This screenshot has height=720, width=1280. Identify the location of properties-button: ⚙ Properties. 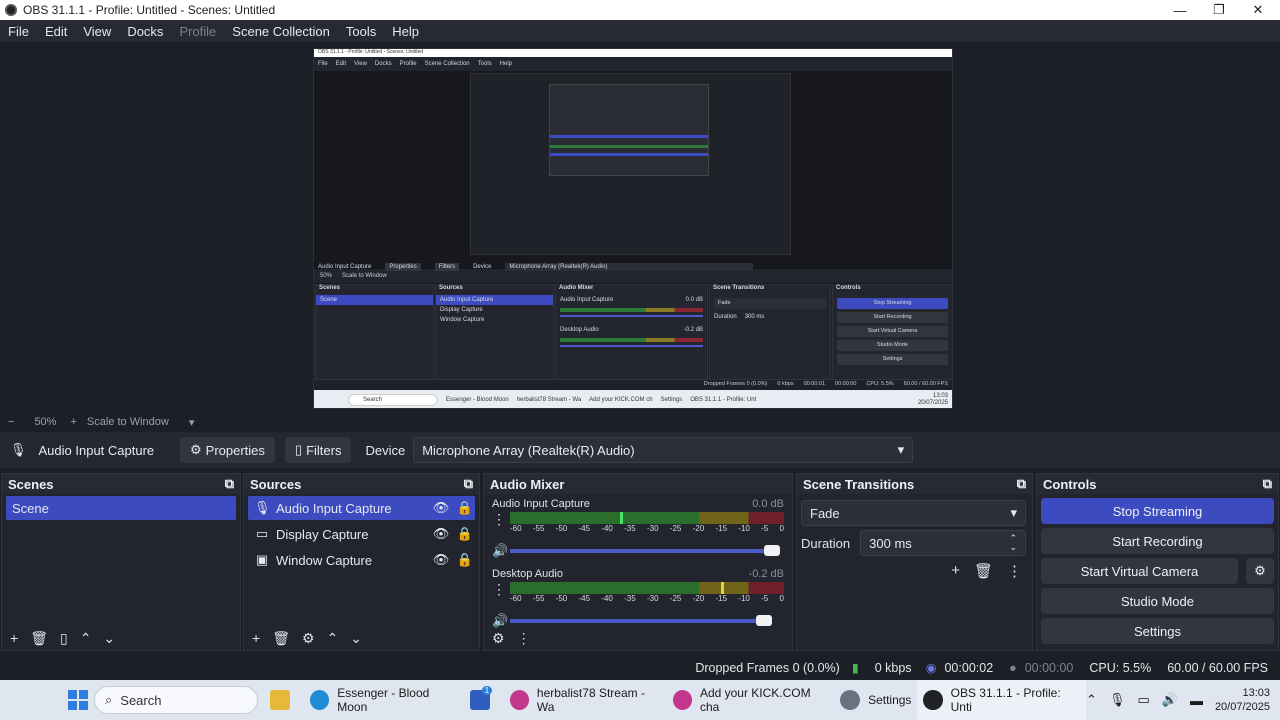
(227, 450).